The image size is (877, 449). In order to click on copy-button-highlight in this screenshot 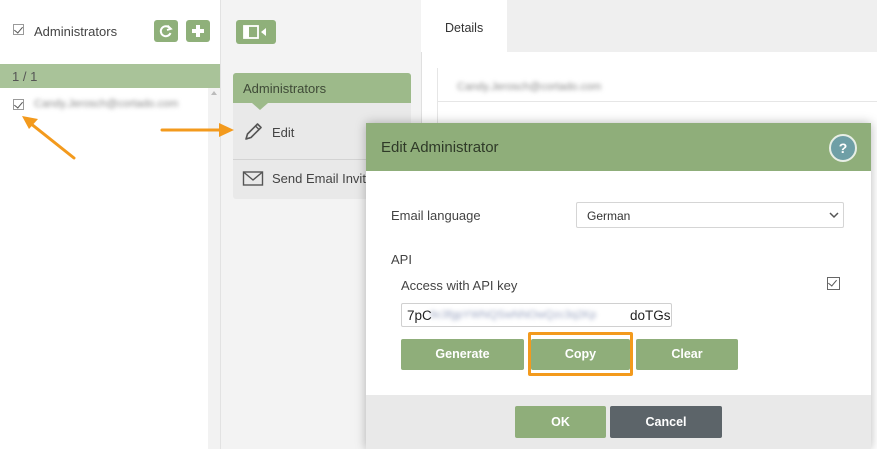, I will do `click(580, 354)`.